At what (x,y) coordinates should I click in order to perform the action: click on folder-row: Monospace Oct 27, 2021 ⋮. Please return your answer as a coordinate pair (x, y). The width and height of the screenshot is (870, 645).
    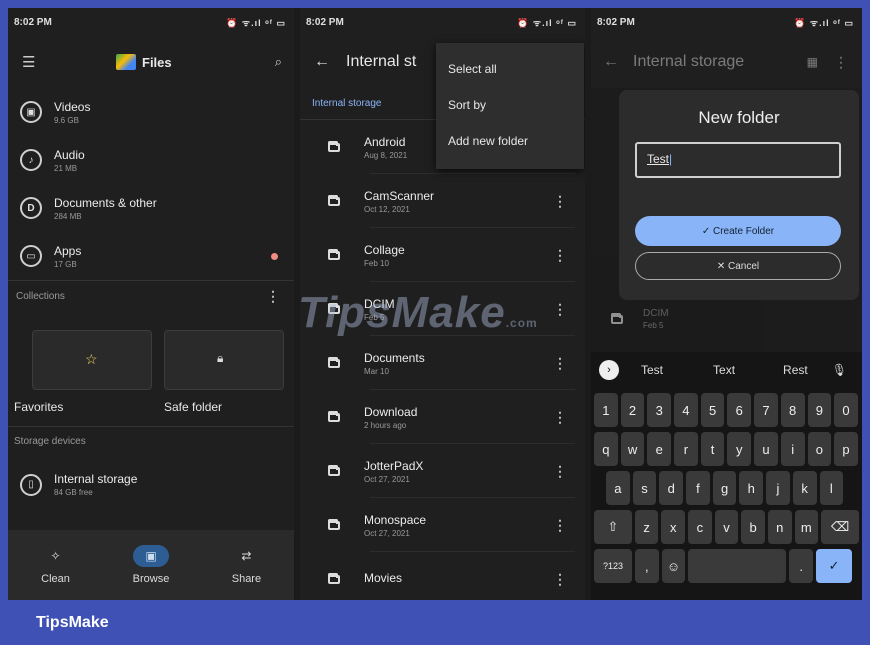
    Looking at the image, I should click on (442, 525).